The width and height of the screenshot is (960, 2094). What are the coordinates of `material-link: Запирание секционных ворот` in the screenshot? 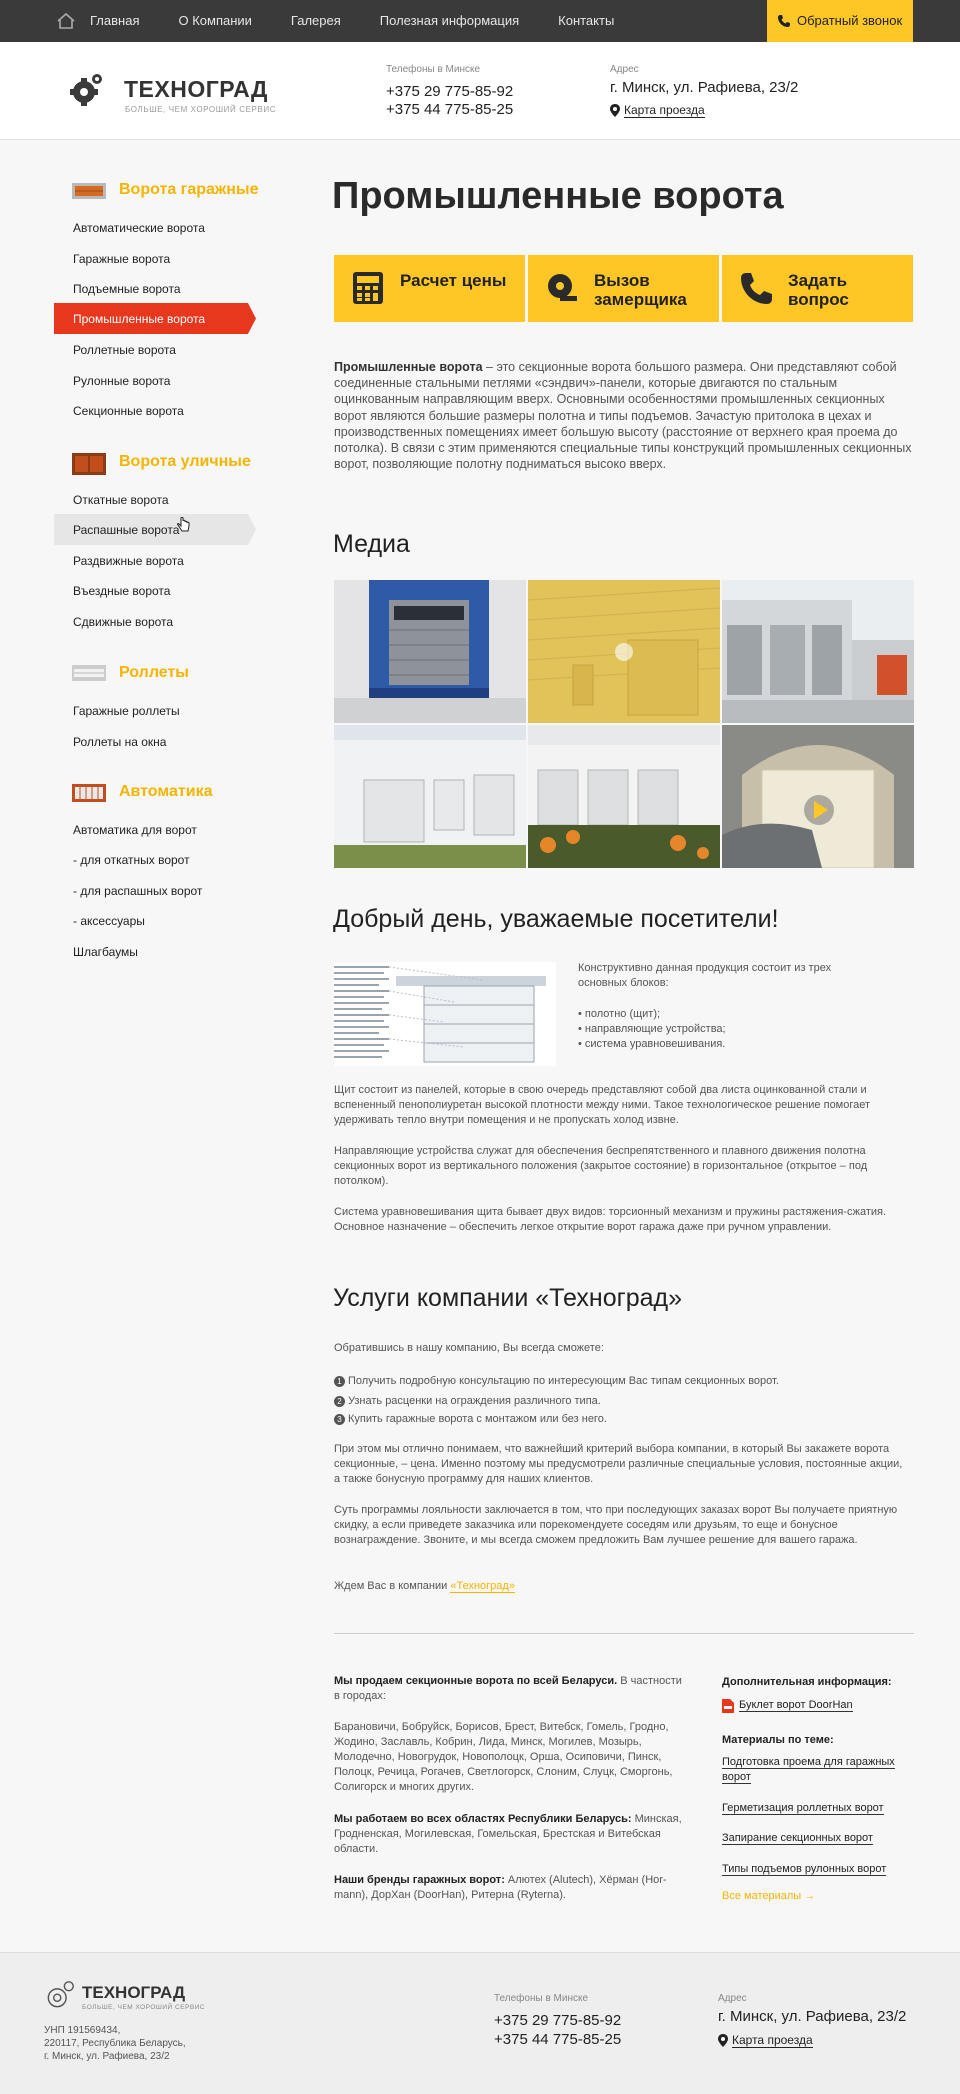 It's located at (797, 1838).